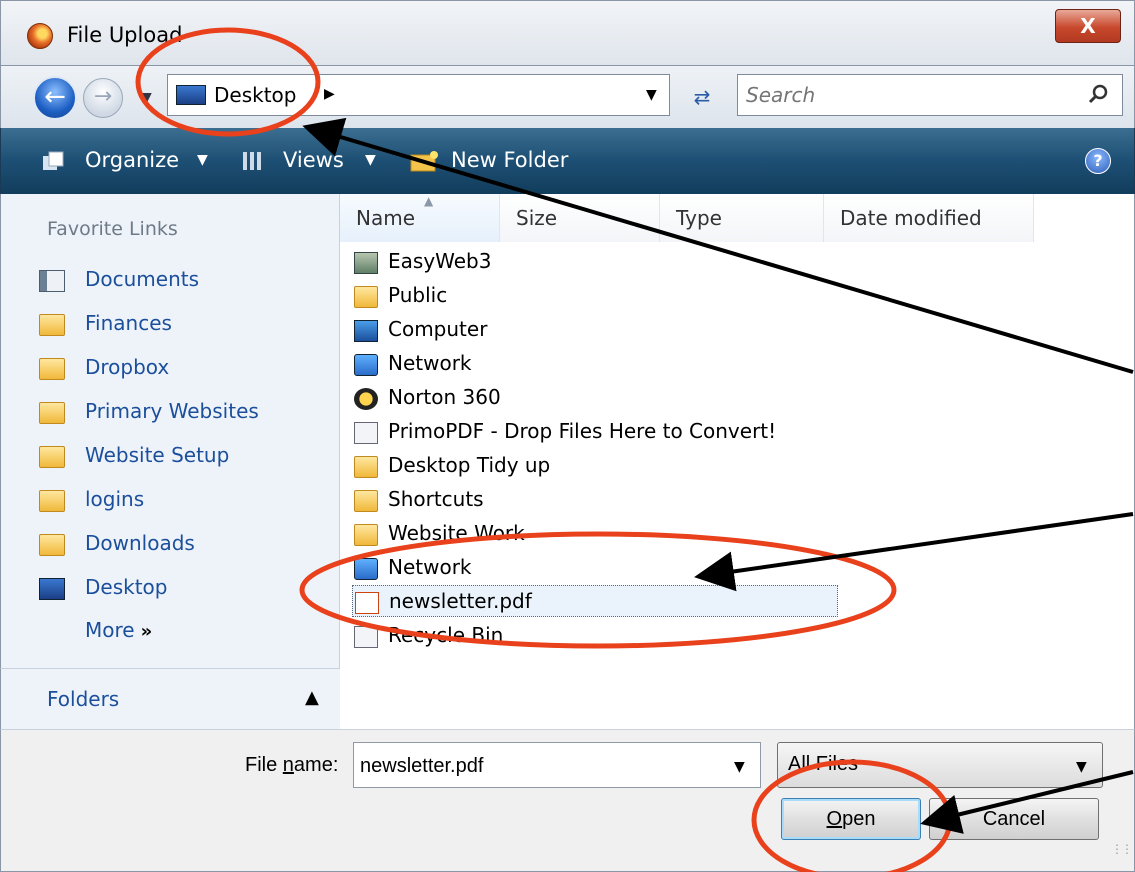  What do you see at coordinates (469, 465) in the screenshot?
I see `file-label: Desktop Tidy up` at bounding box center [469, 465].